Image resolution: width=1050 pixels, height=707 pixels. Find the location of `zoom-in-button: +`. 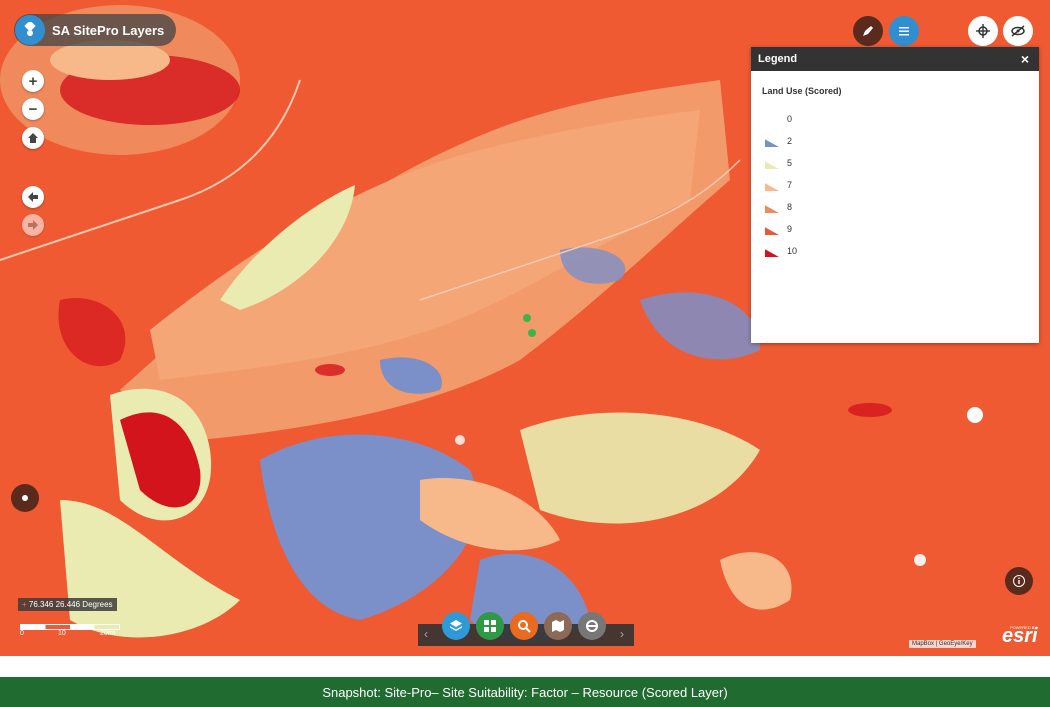

zoom-in-button: + is located at coordinates (33, 81).